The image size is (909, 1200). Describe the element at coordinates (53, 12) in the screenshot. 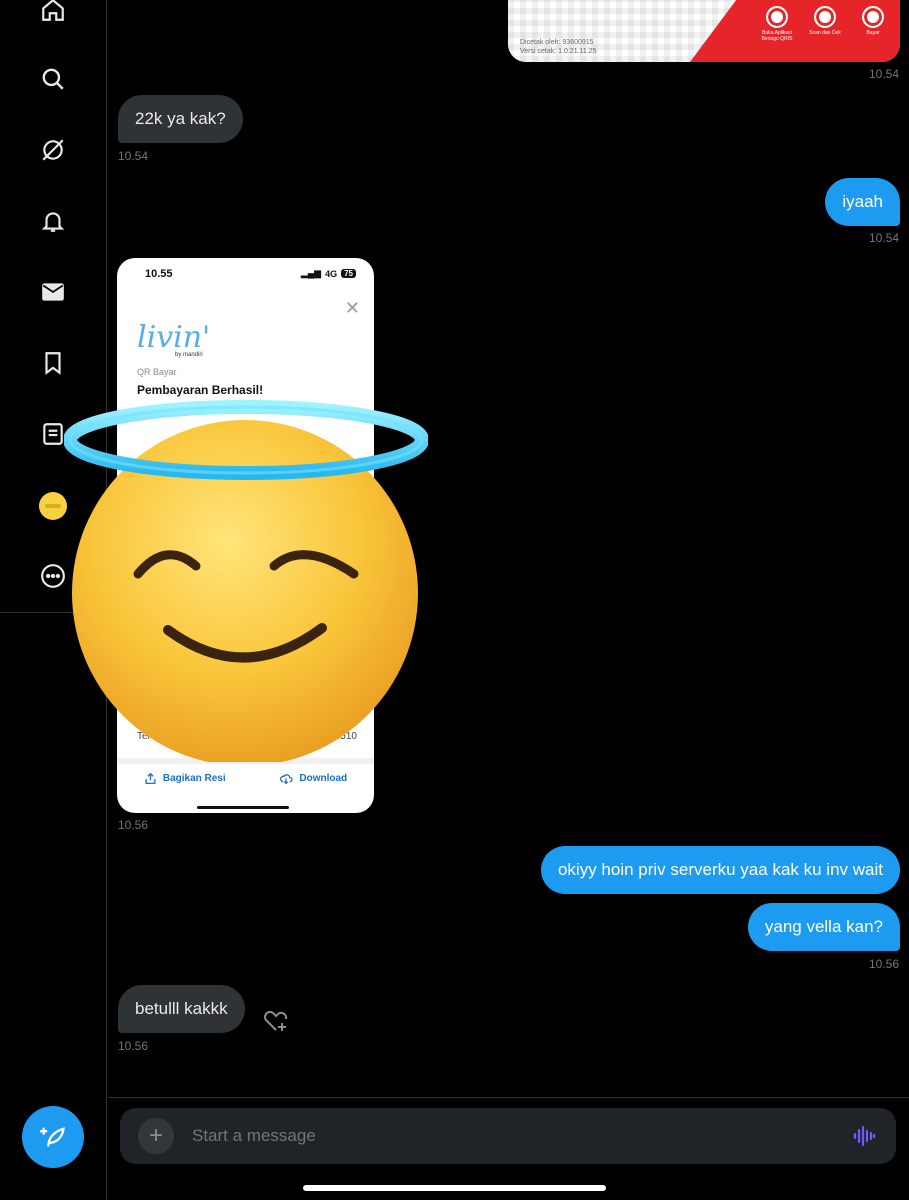

I see `home-icon` at that location.